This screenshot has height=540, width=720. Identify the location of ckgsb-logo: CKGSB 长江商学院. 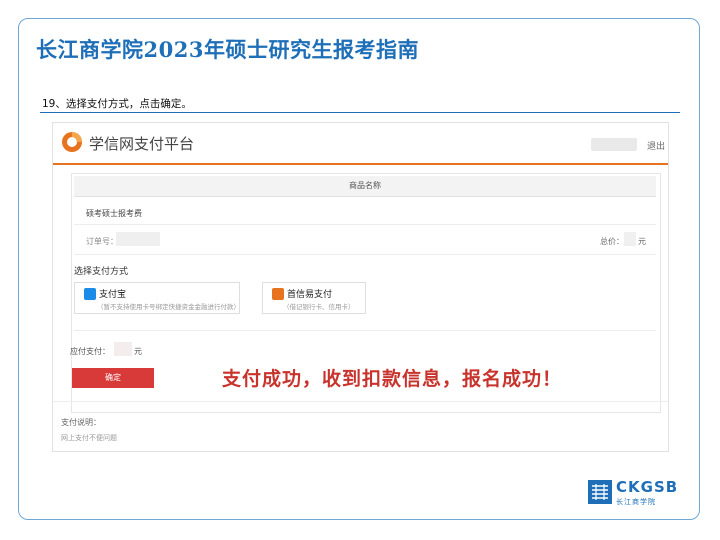
(634, 493).